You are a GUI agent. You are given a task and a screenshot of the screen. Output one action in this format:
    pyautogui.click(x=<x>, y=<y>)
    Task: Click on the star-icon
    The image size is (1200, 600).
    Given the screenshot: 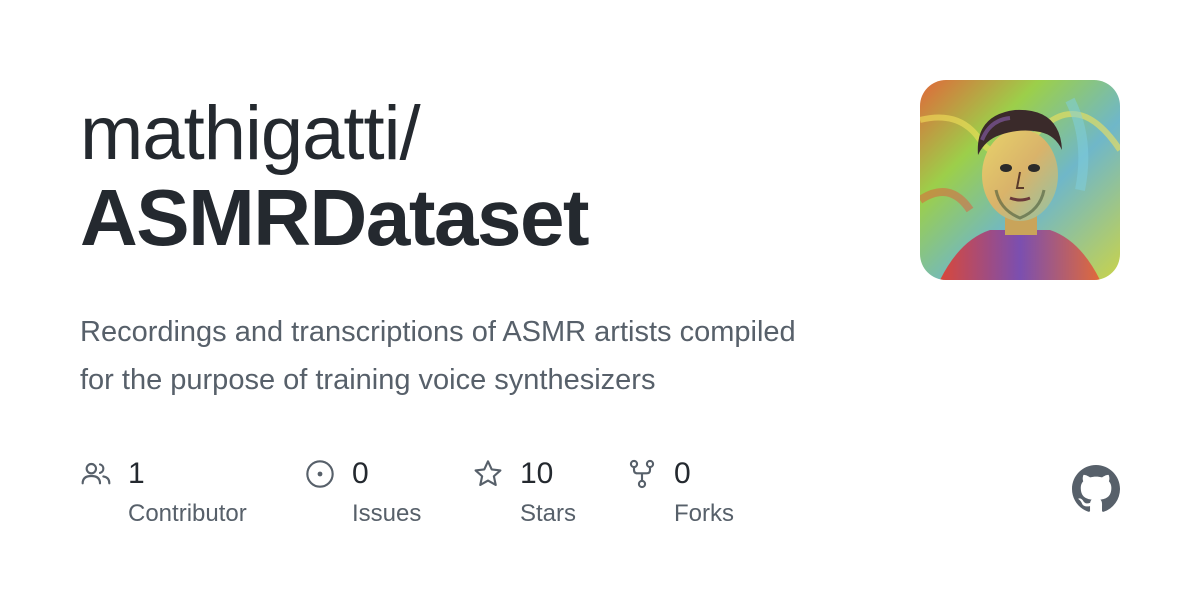 What is the action you would take?
    pyautogui.click(x=488, y=473)
    